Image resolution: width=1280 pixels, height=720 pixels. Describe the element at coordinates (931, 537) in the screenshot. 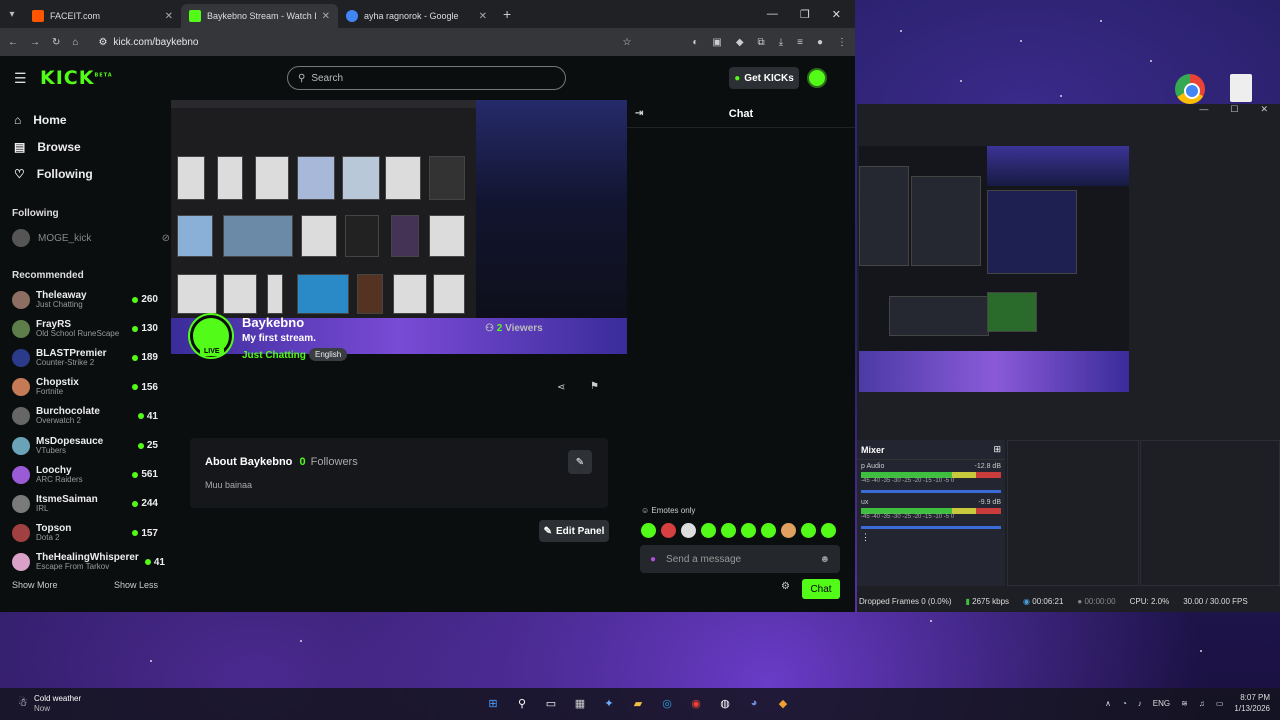

I see `more-options-icon: ⋮` at that location.